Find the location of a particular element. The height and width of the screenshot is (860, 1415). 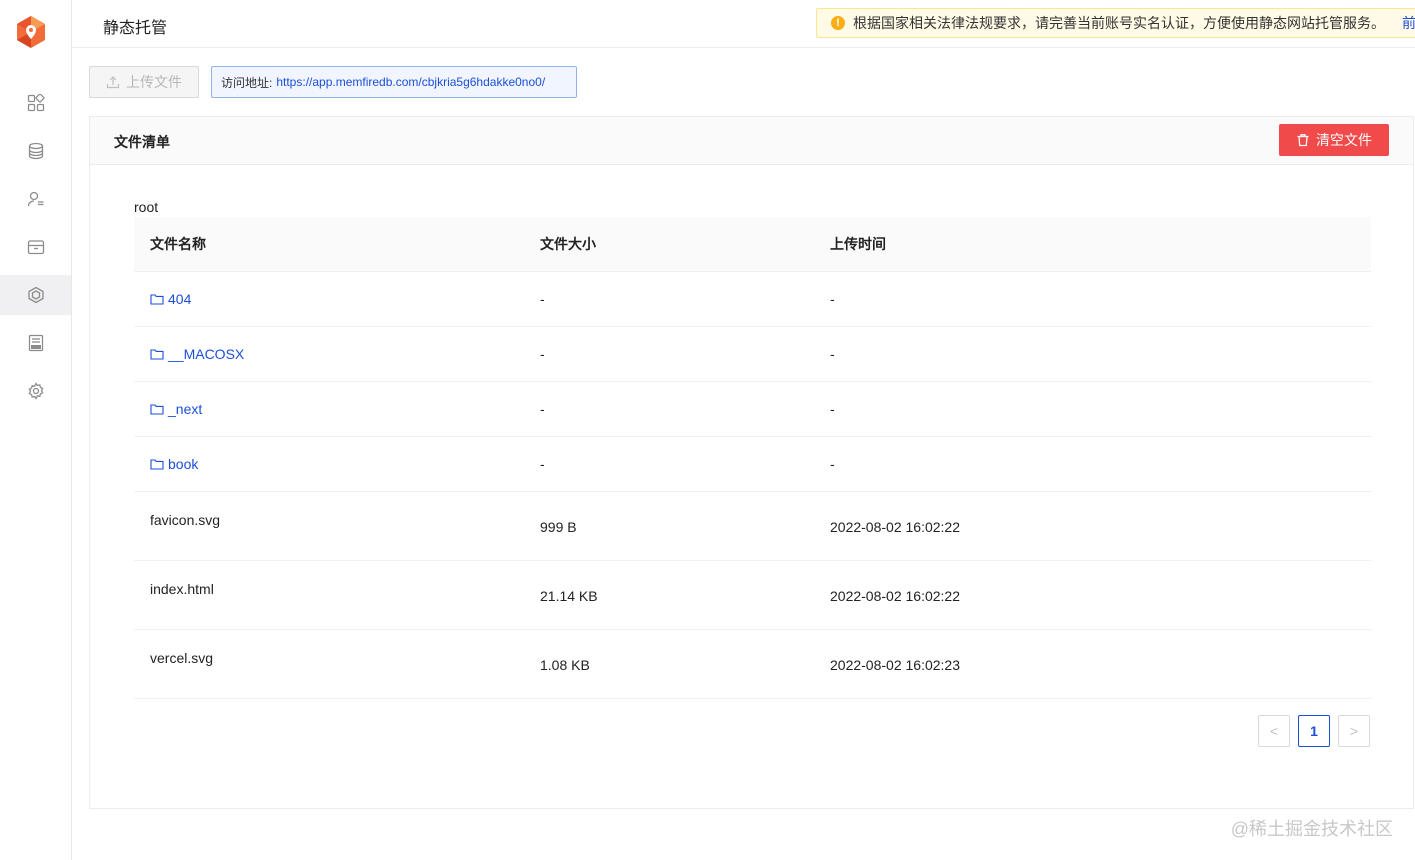

column-header-name: 文件名称 is located at coordinates (178, 244).